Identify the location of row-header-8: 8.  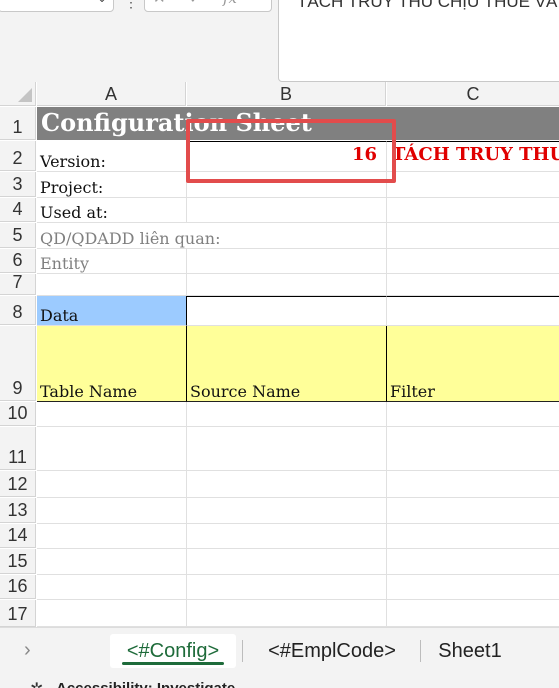
(18, 310).